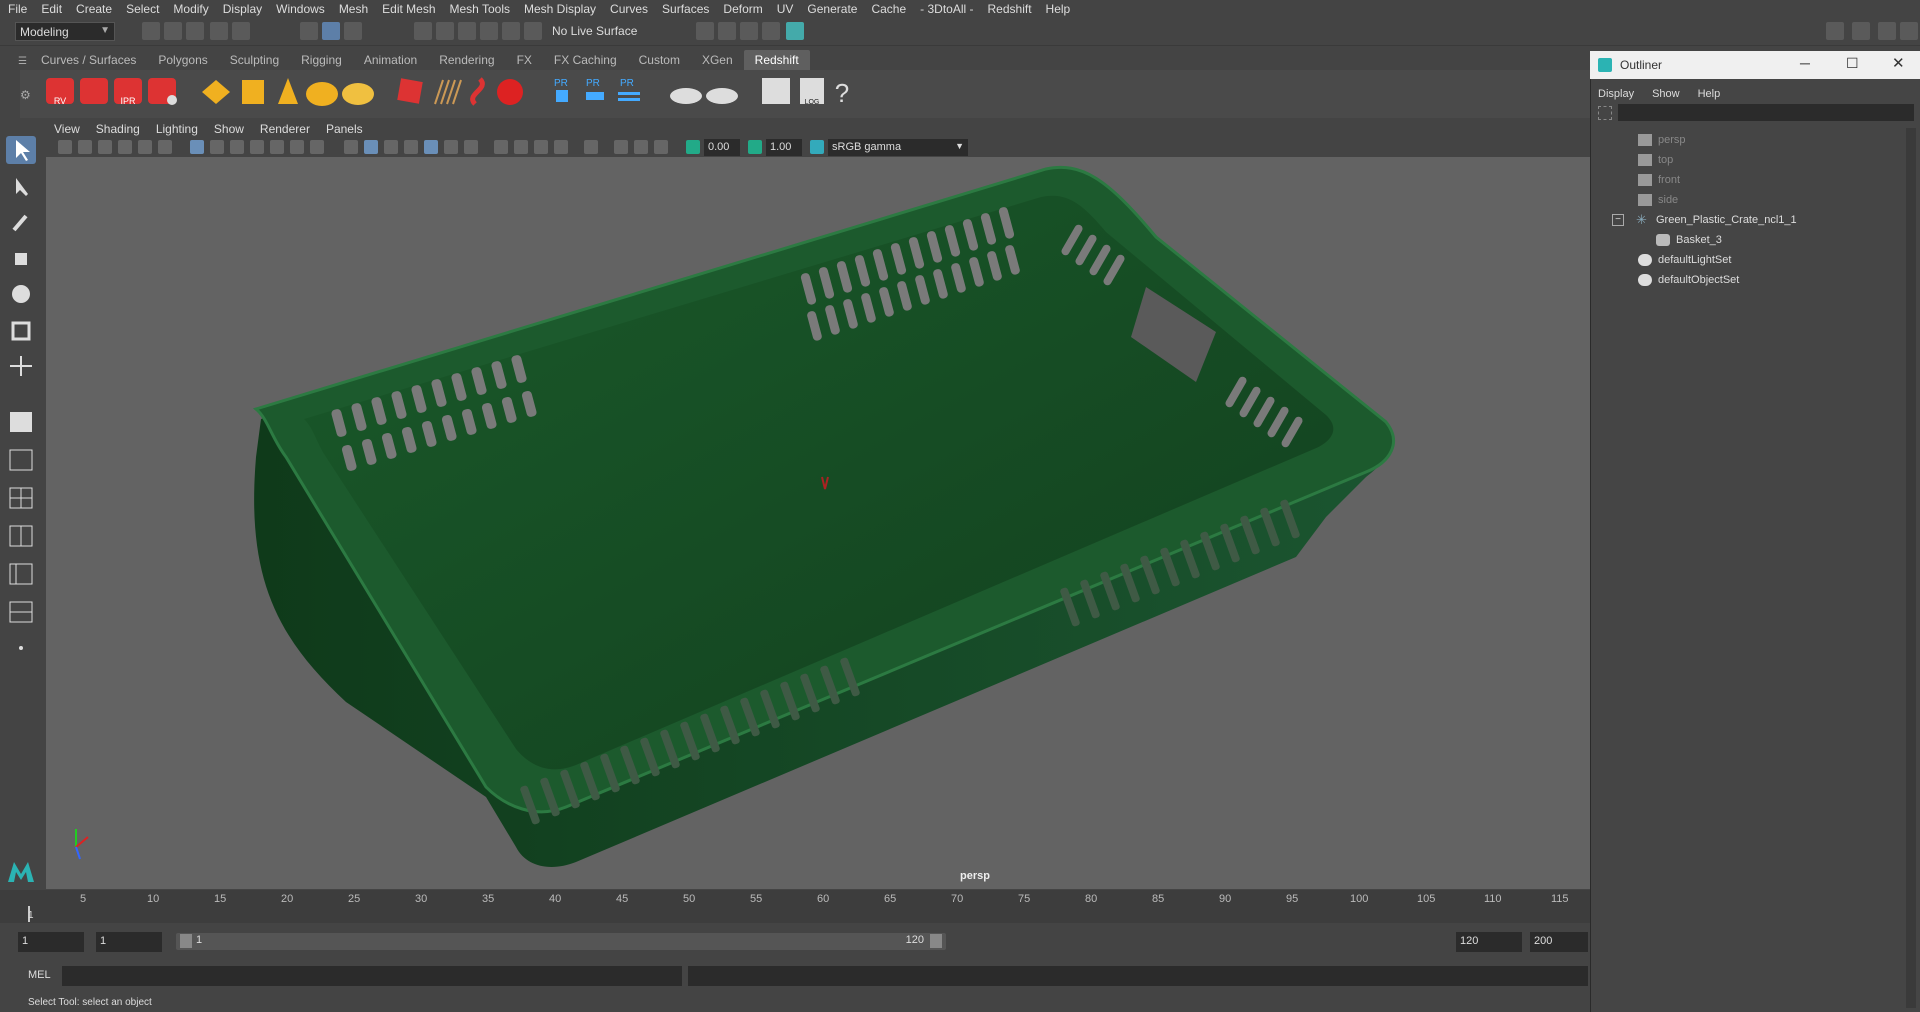 This screenshot has width=1920, height=1012. What do you see at coordinates (173, 31) in the screenshot?
I see `open-scene-icon` at bounding box center [173, 31].